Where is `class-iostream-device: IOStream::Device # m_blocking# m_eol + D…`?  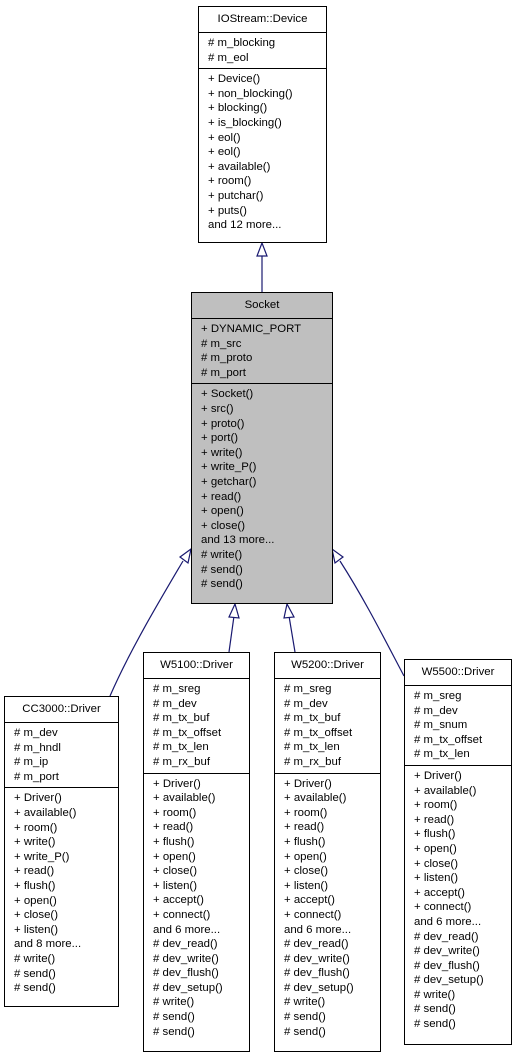 class-iostream-device: IOStream::Device # m_blocking# m_eol + D… is located at coordinates (262, 124).